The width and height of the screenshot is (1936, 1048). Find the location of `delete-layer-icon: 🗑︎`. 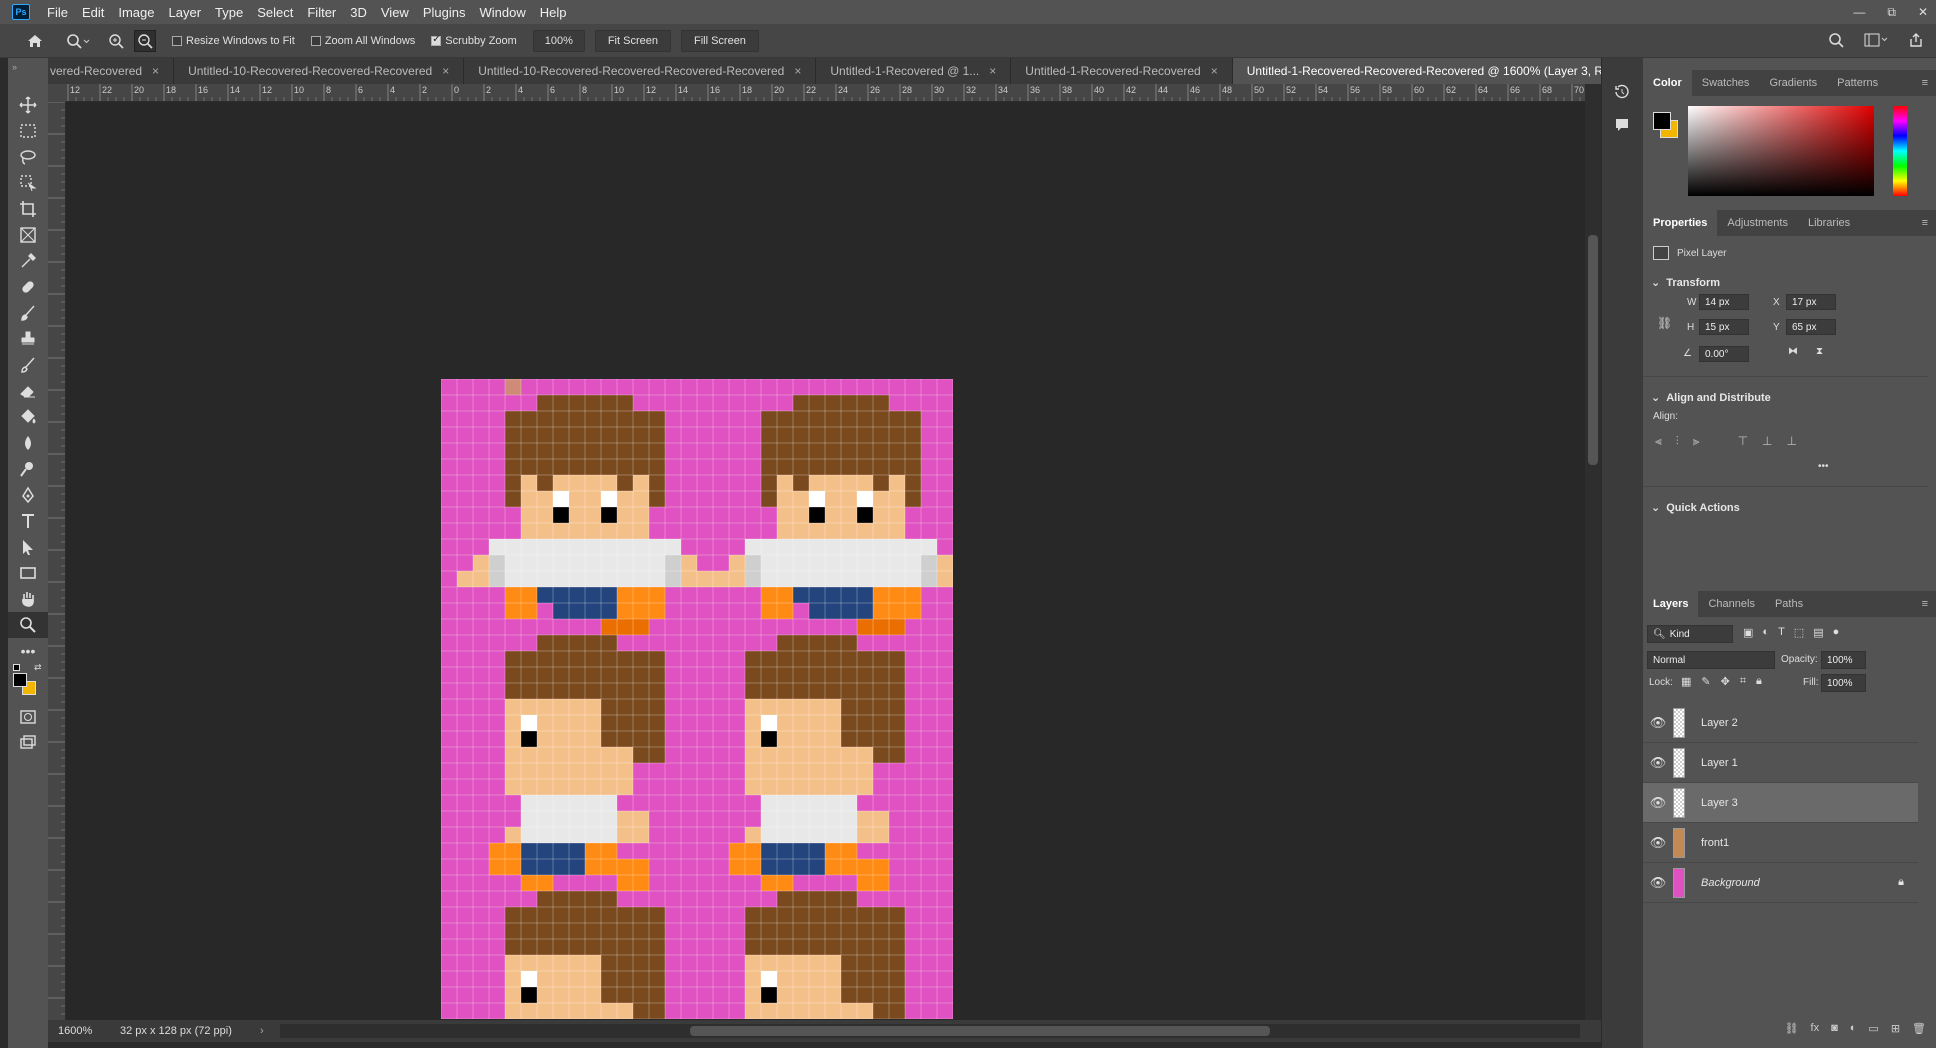

delete-layer-icon: 🗑︎ is located at coordinates (1919, 1028).